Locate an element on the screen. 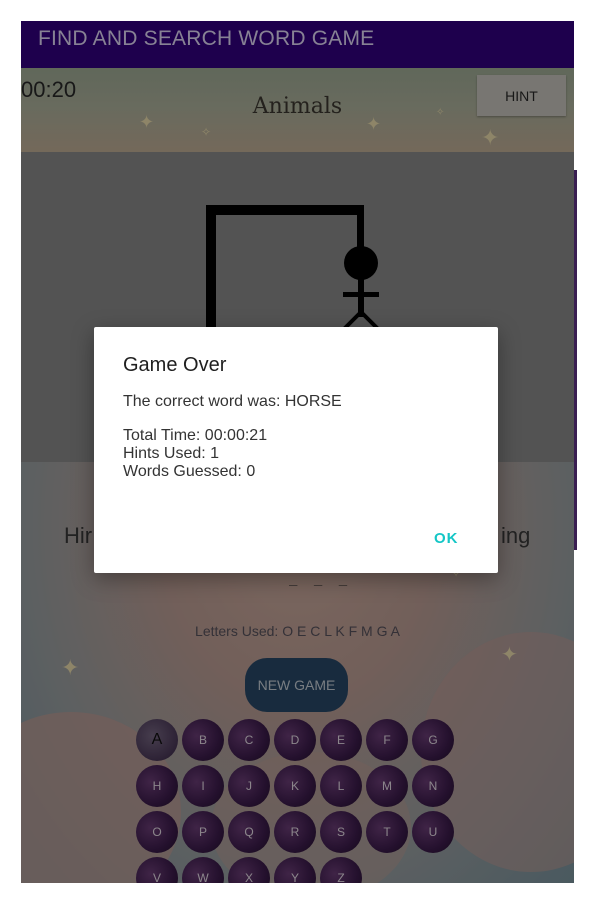  key-o: O is located at coordinates (157, 832).